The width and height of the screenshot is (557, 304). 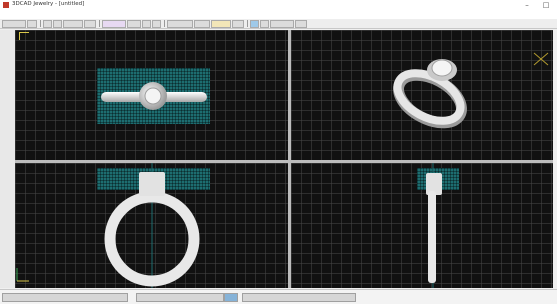 What do you see at coordinates (278, 5) in the screenshot?
I see `title-bar: 3DCAD Jewelry - [untitled] – □` at bounding box center [278, 5].